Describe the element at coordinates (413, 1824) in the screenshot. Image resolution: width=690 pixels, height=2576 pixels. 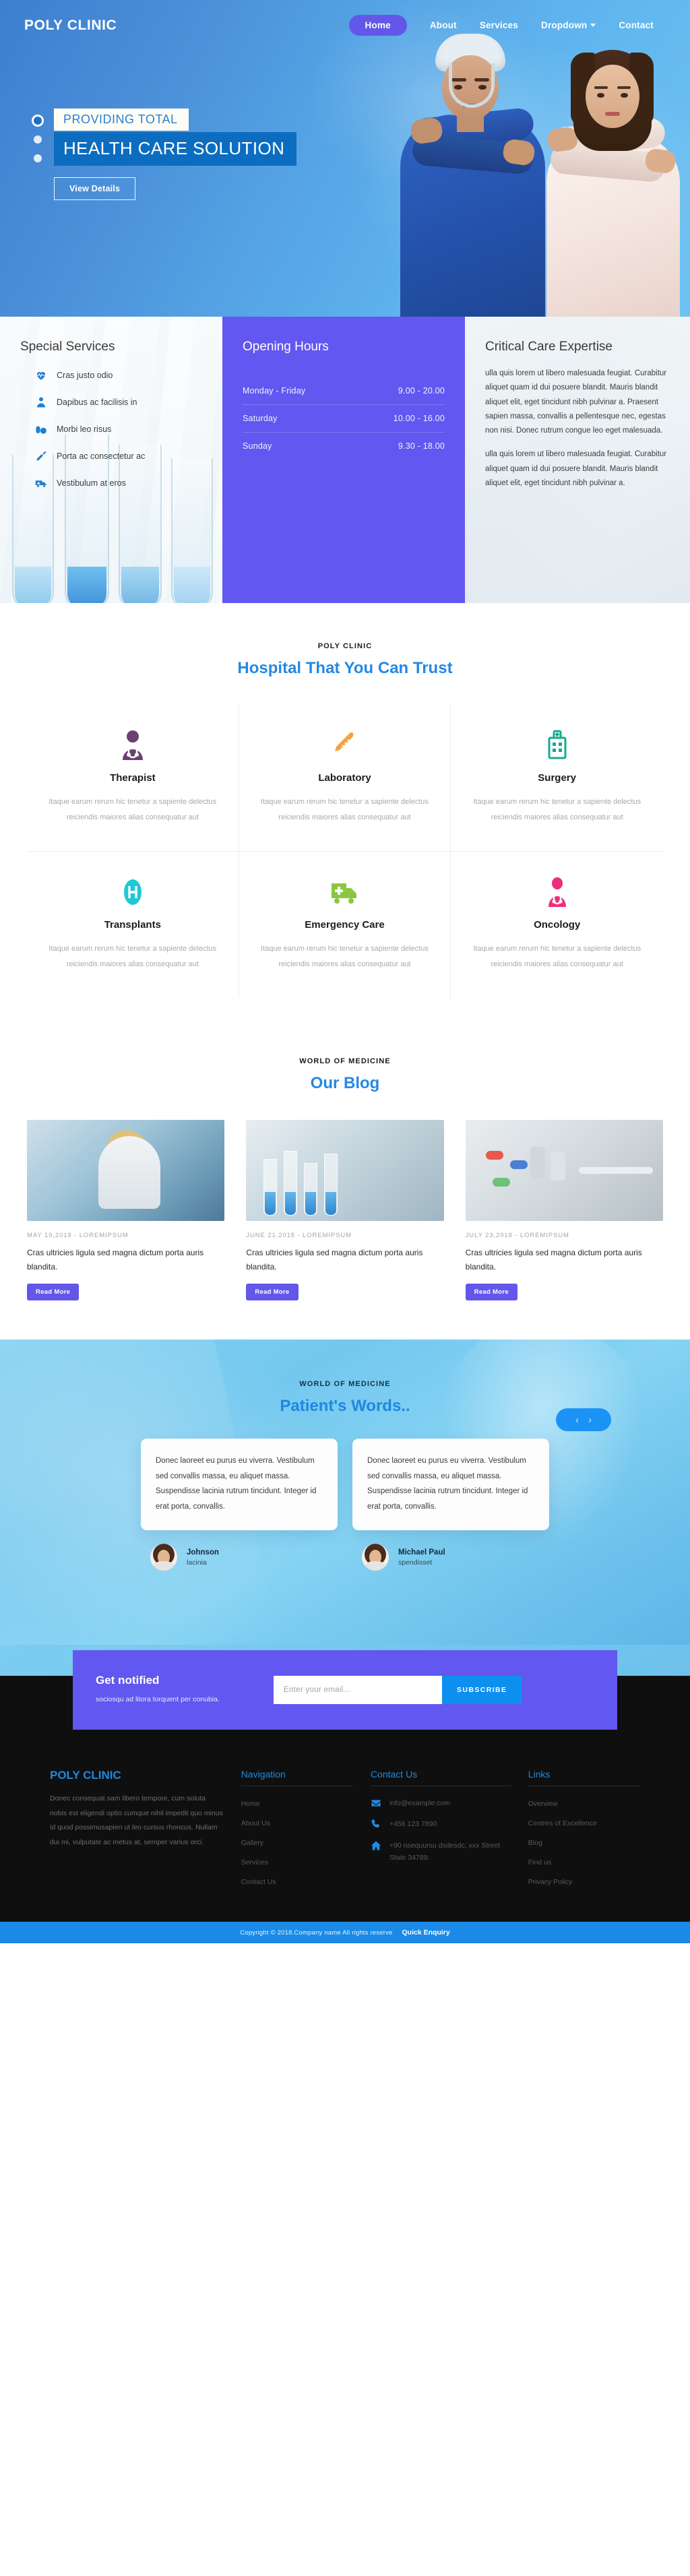
I see `contact-phone: +456 123 7890` at that location.